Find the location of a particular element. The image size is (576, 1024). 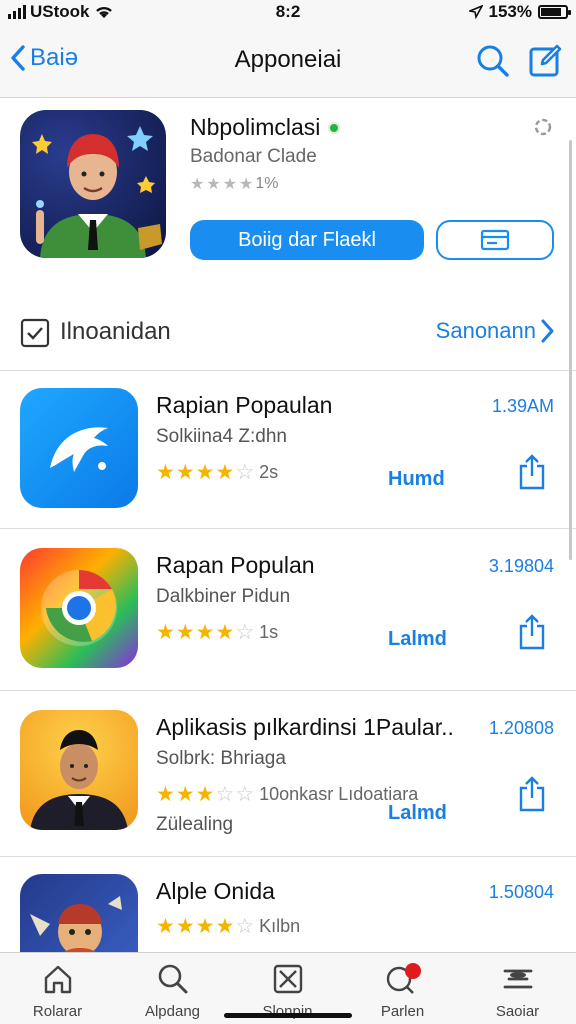

app-list-item: Alple Onida ★ ★ ★ ★ ☆ Kılbn 1.50804 is located at coordinates (288, 904).